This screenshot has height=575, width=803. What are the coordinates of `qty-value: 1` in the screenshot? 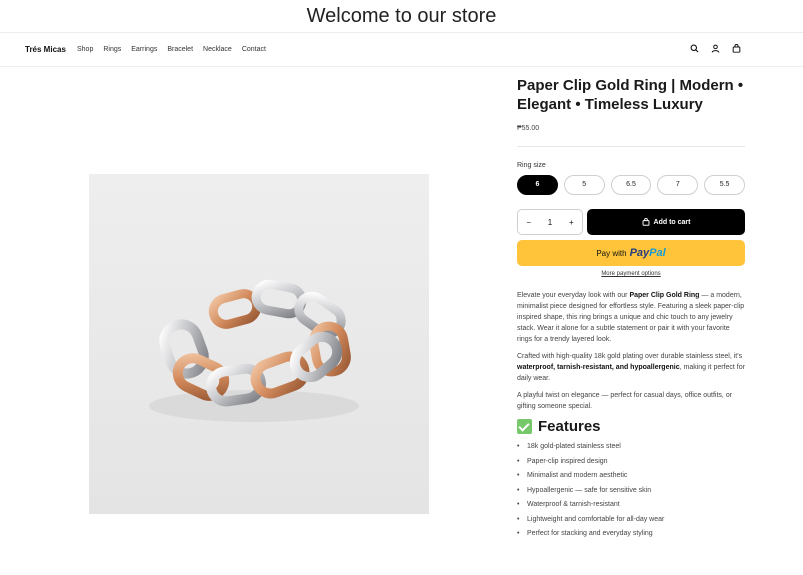 It's located at (550, 222).